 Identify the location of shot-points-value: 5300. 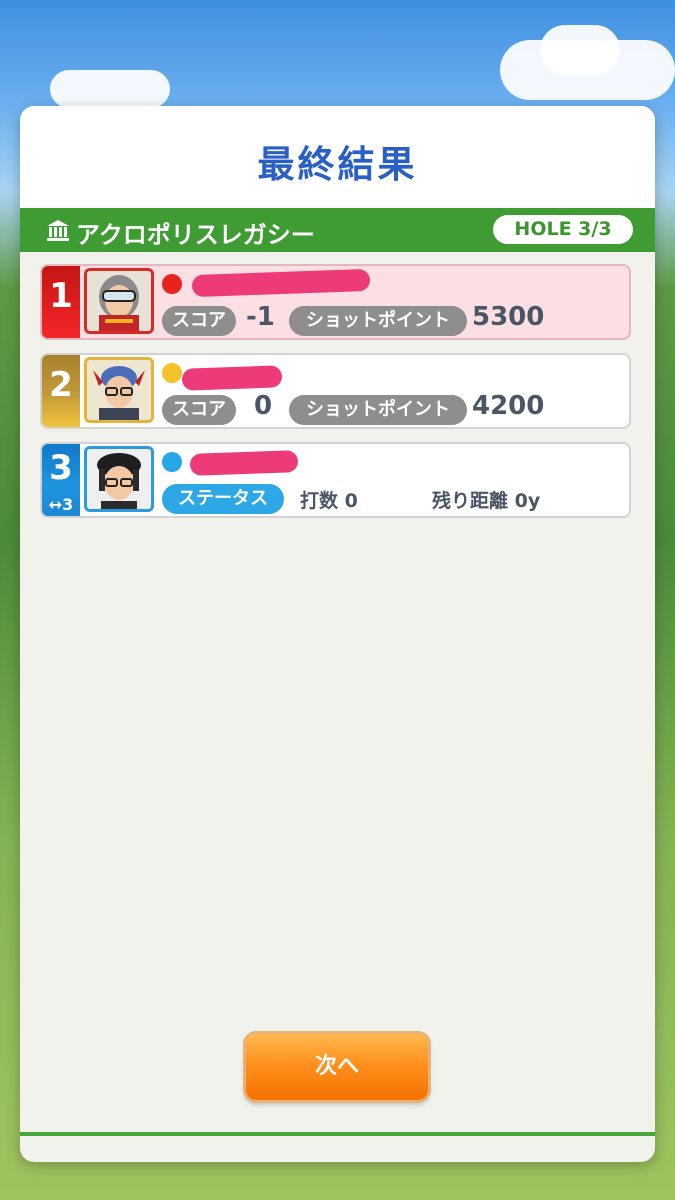
(508, 317).